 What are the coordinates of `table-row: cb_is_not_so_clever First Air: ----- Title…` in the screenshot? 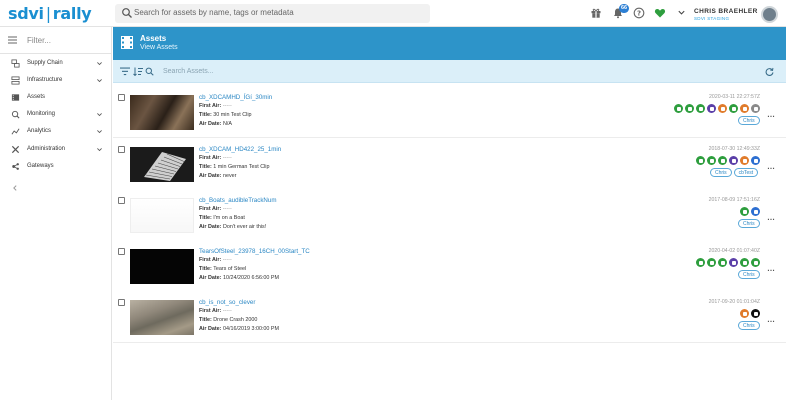 It's located at (449, 317).